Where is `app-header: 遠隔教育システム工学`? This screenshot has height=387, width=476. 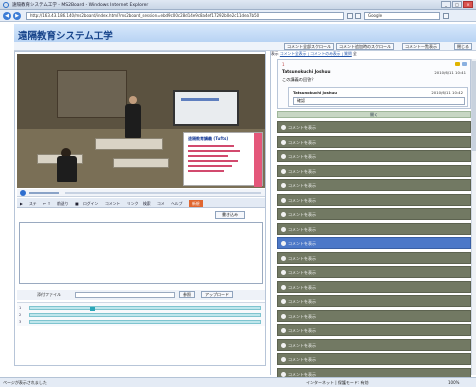 app-header: 遠隔教育システム工学 is located at coordinates (245, 33).